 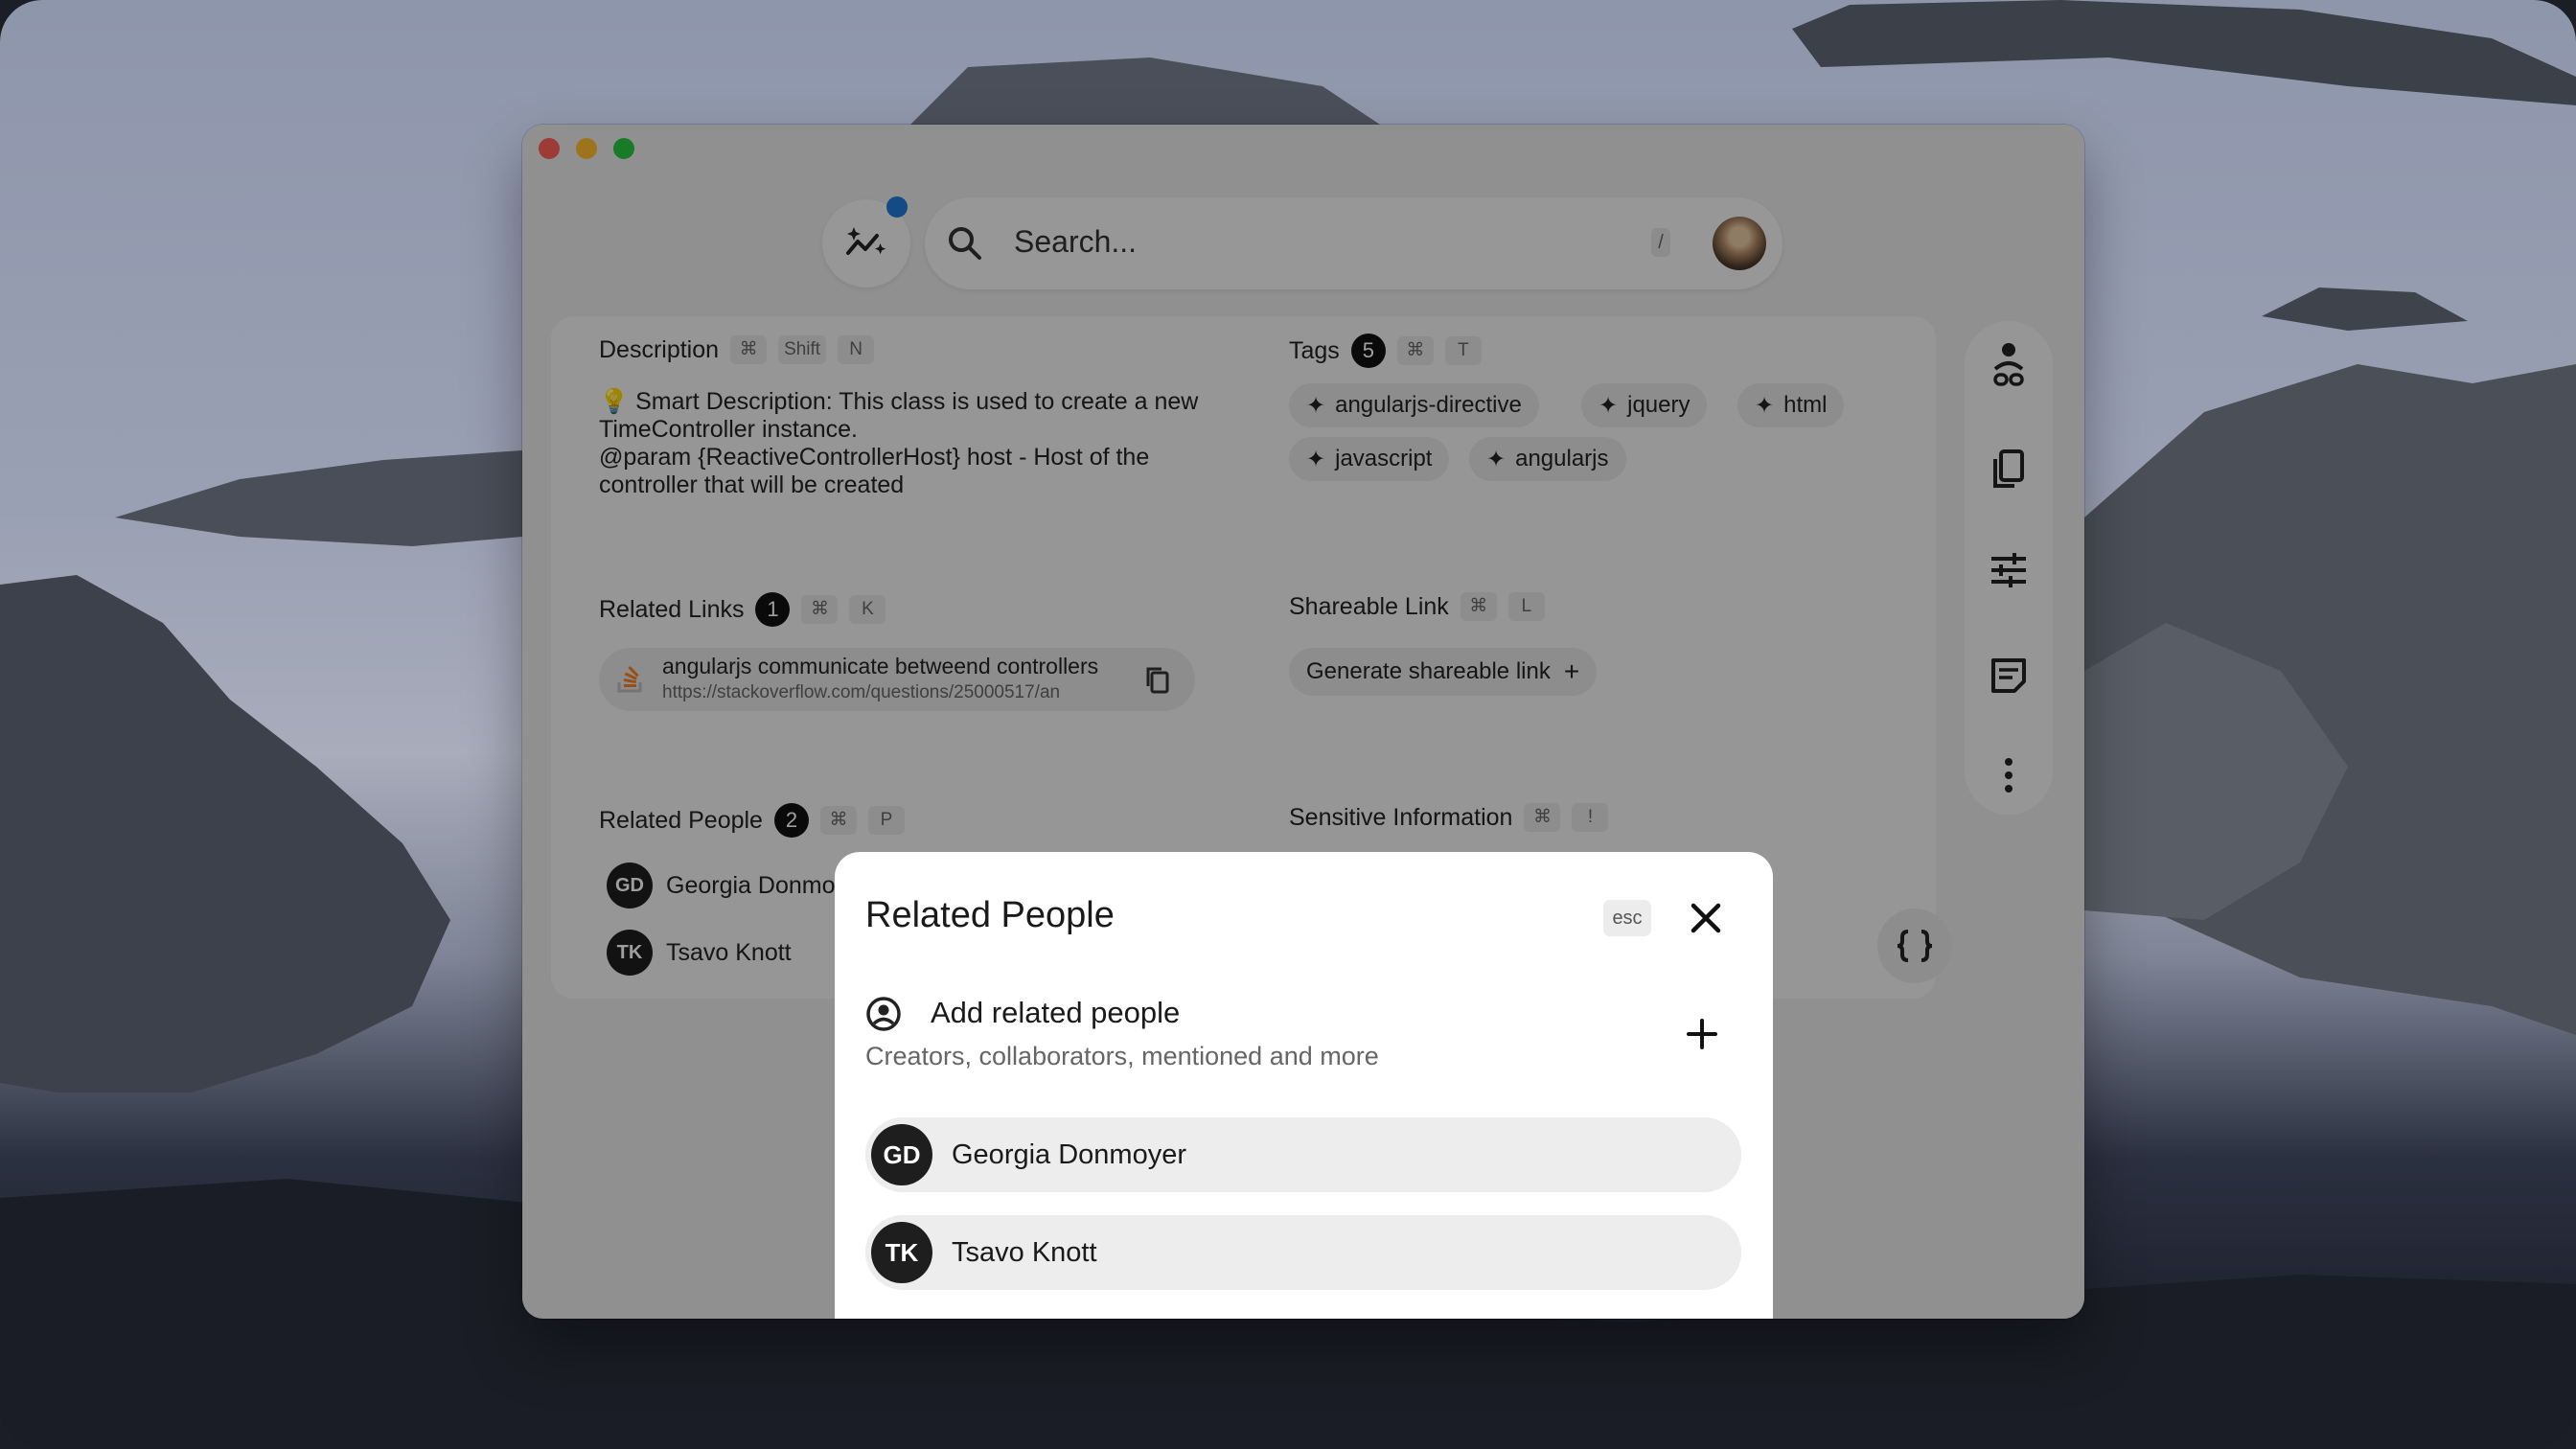 What do you see at coordinates (990, 915) in the screenshot?
I see `modal-title: Related People` at bounding box center [990, 915].